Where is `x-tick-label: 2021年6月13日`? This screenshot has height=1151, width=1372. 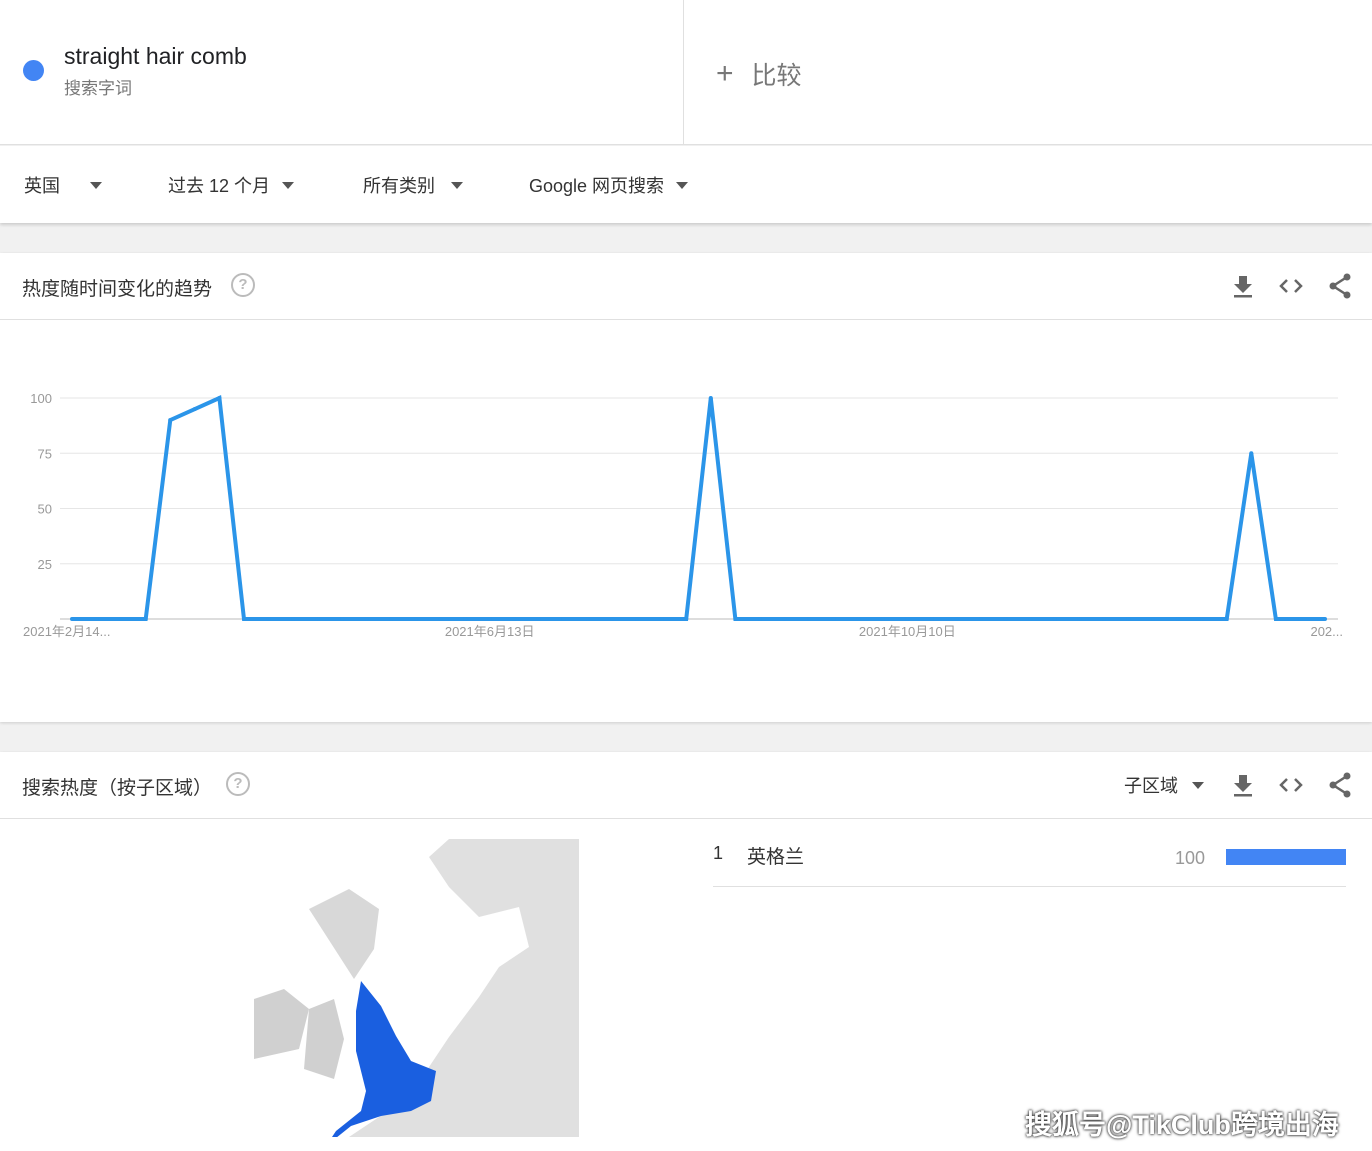 x-tick-label: 2021年6月13日 is located at coordinates (490, 631).